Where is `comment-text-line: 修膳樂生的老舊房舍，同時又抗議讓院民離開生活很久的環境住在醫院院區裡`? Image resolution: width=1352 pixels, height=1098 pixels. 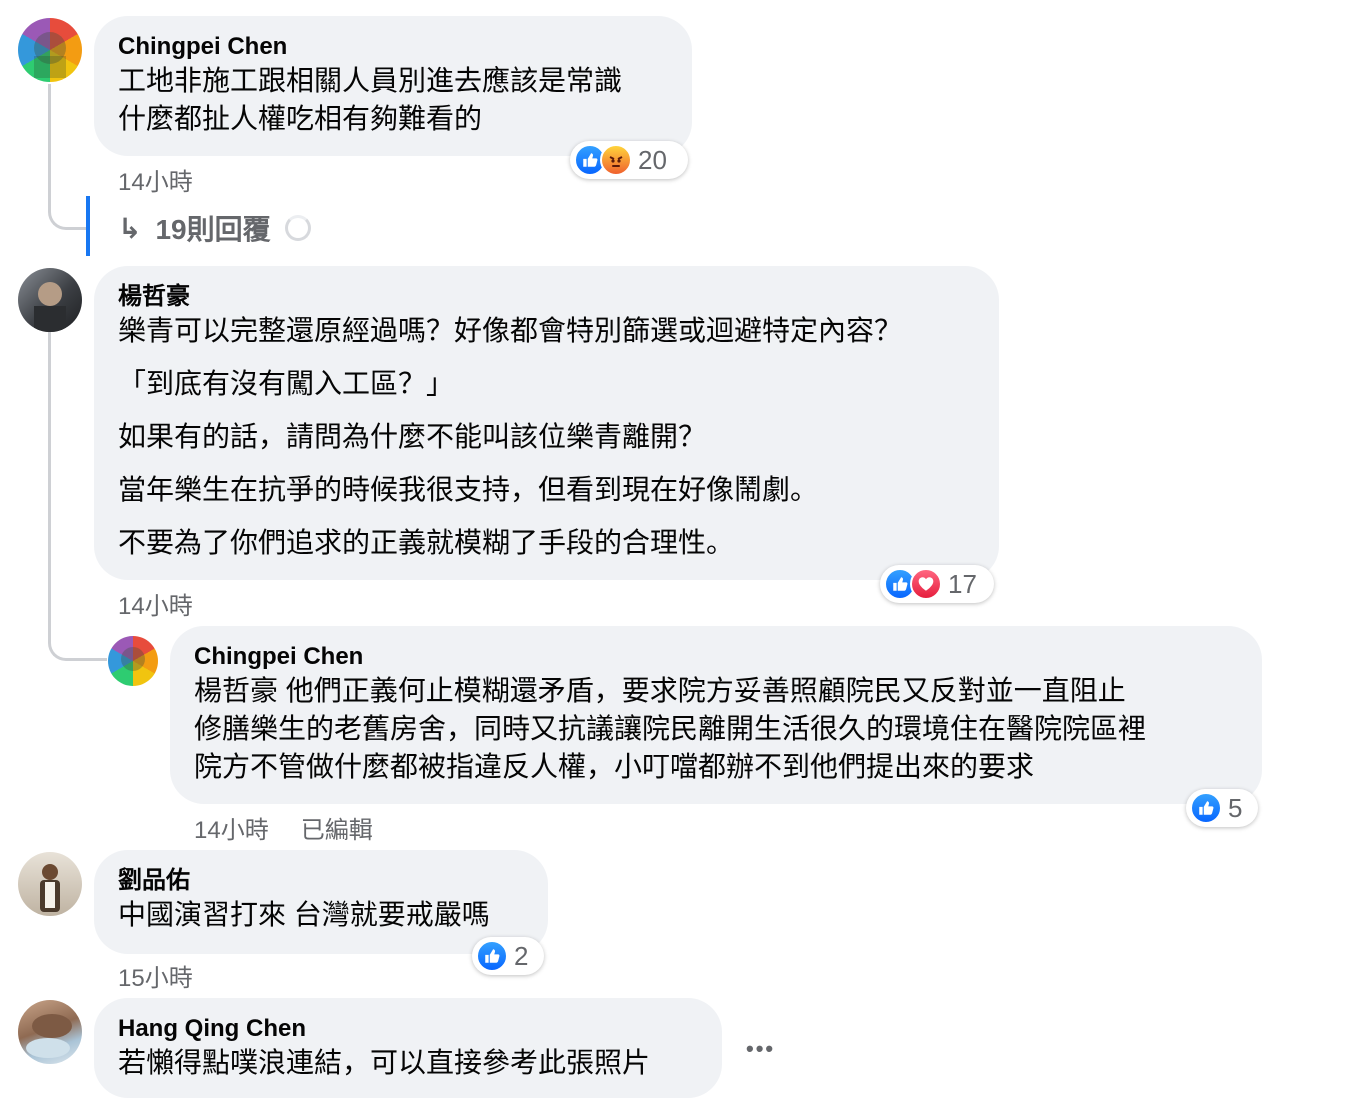 comment-text-line: 修膳樂生的老舊房舍，同時又抗議讓院民離開生活很久的環境住在醫院院區裡 is located at coordinates (670, 728).